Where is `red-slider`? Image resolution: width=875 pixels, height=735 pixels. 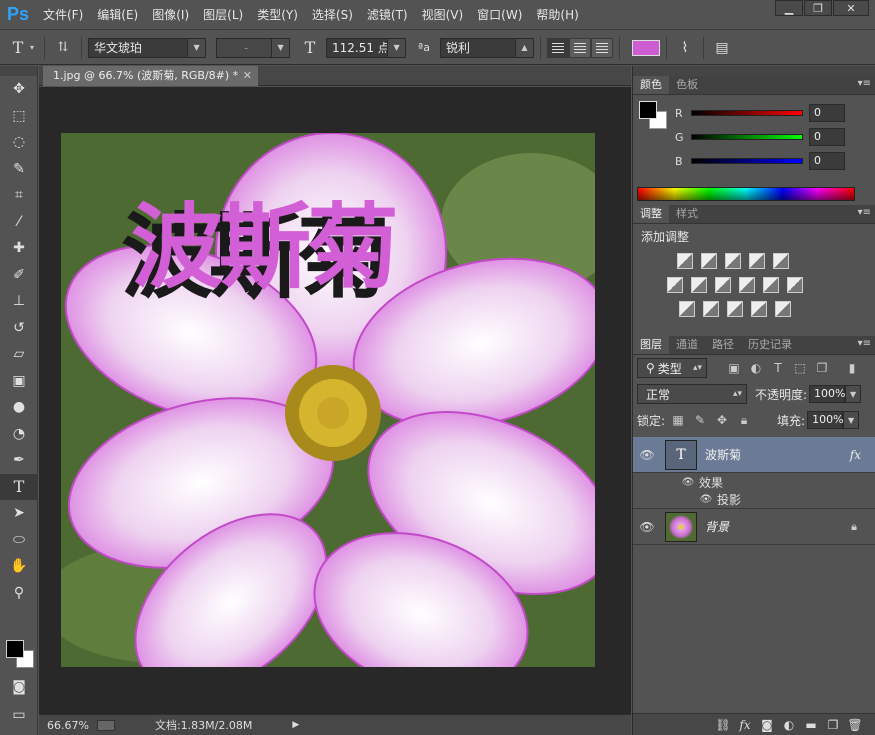 red-slider is located at coordinates (747, 113).